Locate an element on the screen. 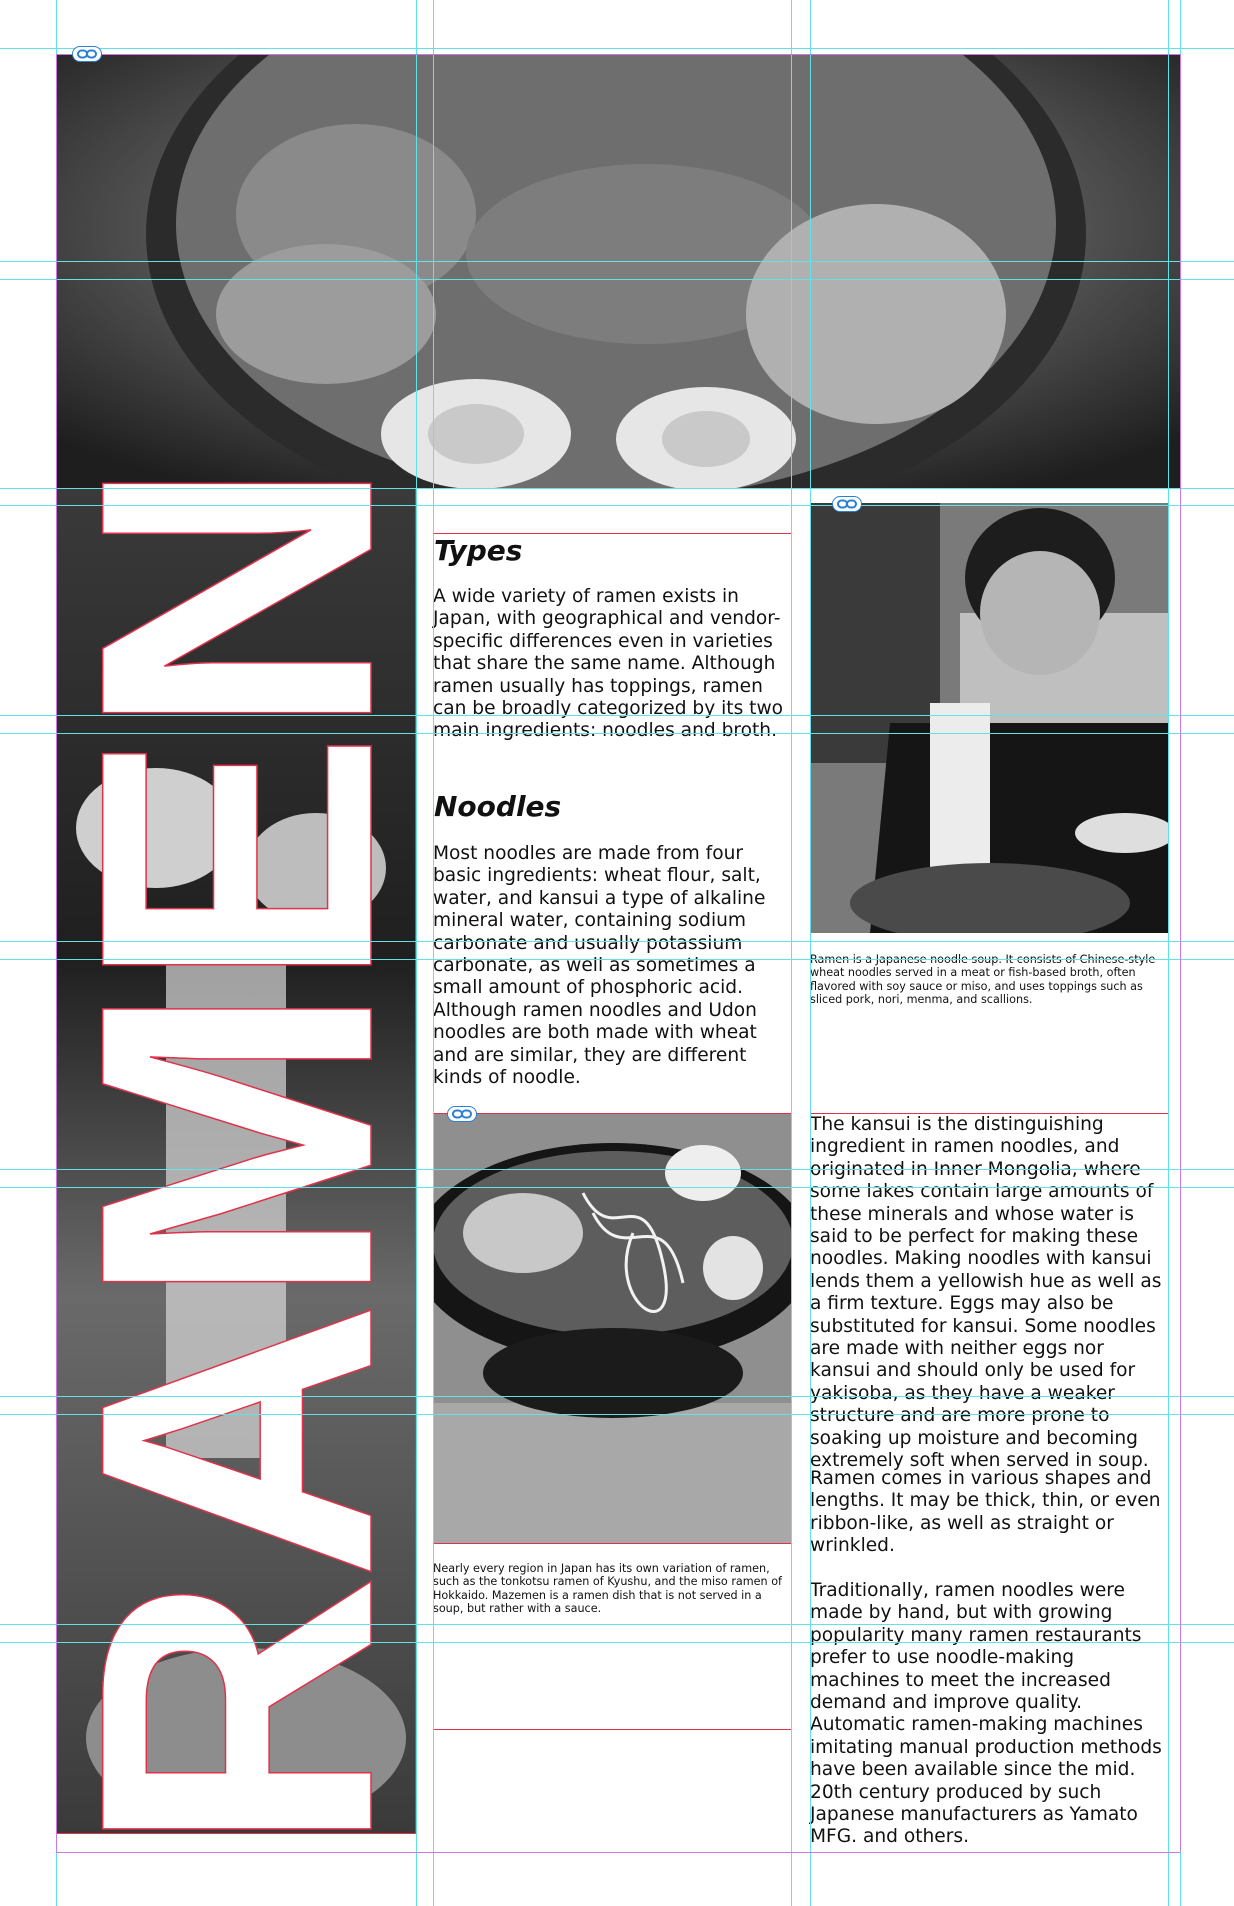 This screenshot has width=1234, height=1906. margin-left is located at coordinates (56, 953).